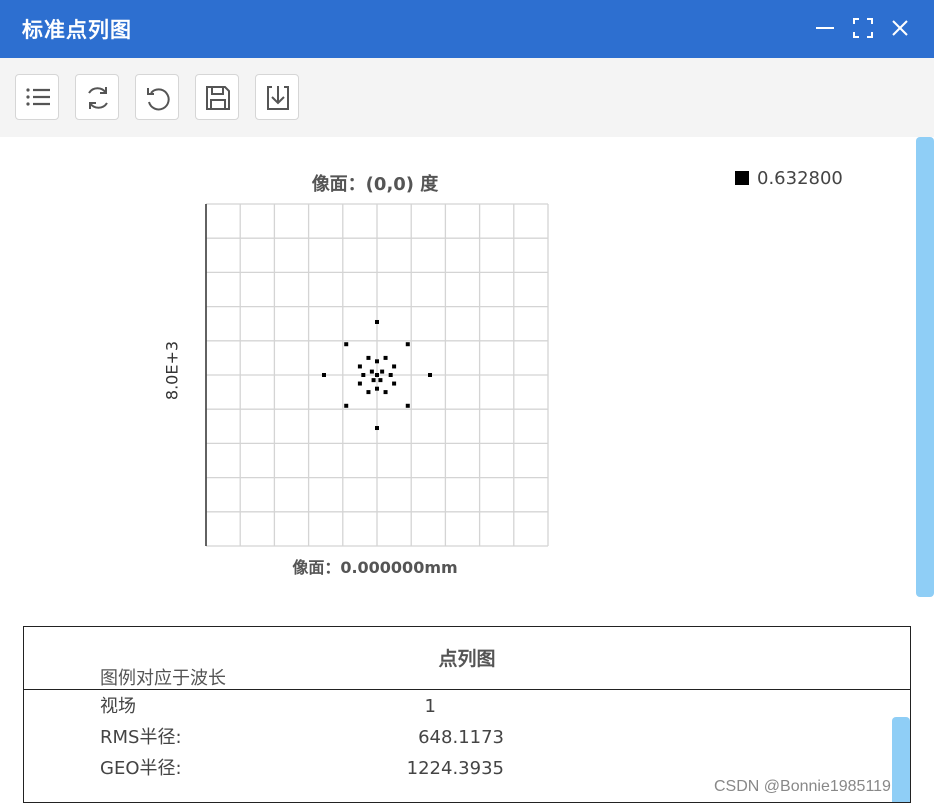  I want to click on maximize-button, so click(863, 28).